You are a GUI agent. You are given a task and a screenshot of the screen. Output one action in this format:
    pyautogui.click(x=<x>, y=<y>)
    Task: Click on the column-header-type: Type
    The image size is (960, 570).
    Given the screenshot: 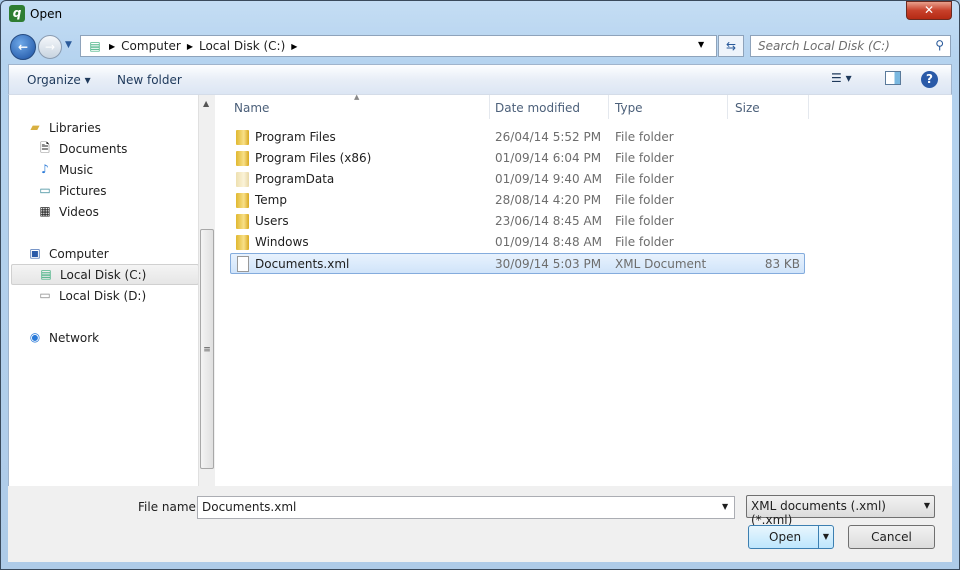 What is the action you would take?
    pyautogui.click(x=629, y=108)
    